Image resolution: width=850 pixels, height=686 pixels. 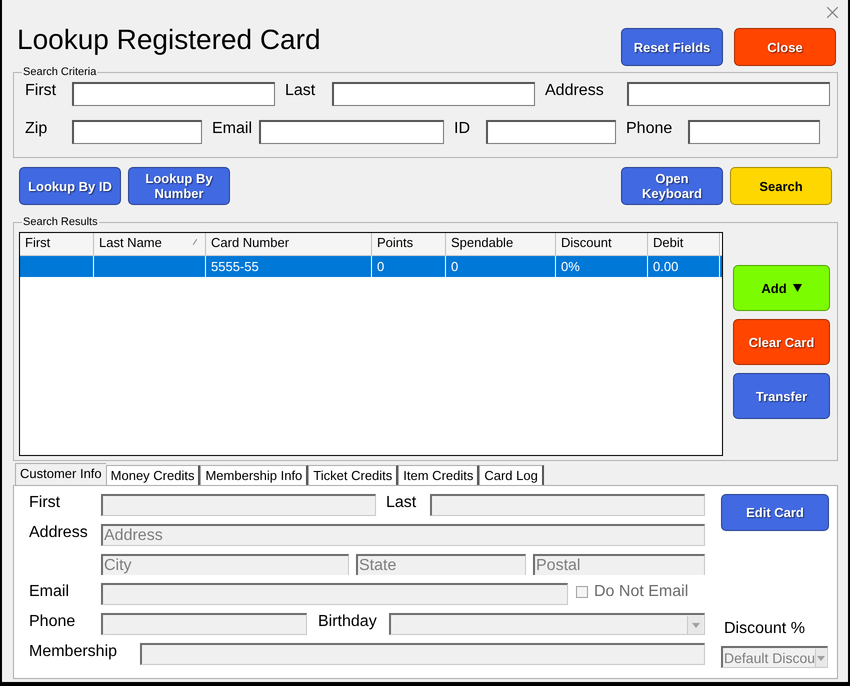 What do you see at coordinates (641, 592) in the screenshot?
I see `checkbox-label: Do Not Email` at bounding box center [641, 592].